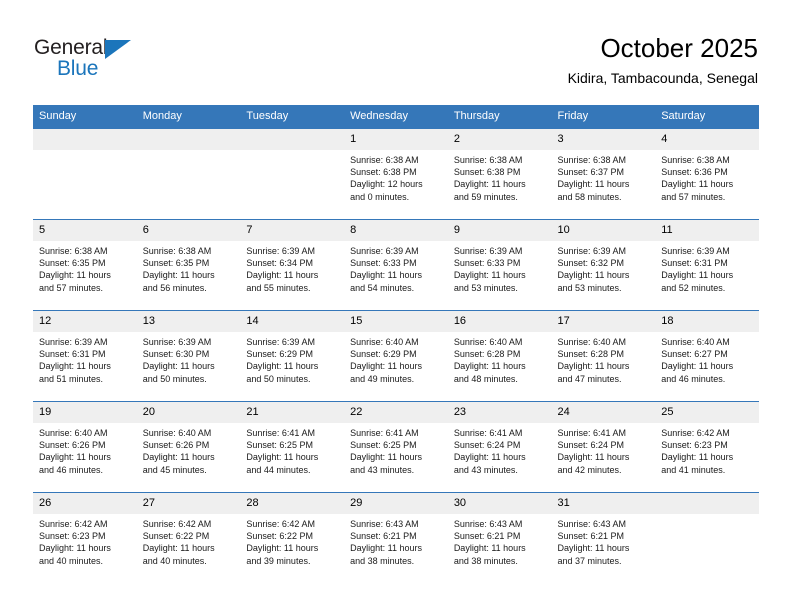 This screenshot has height=612, width=792. Describe the element at coordinates (707, 117) in the screenshot. I see `weekday-header-saturday: Saturday` at that location.